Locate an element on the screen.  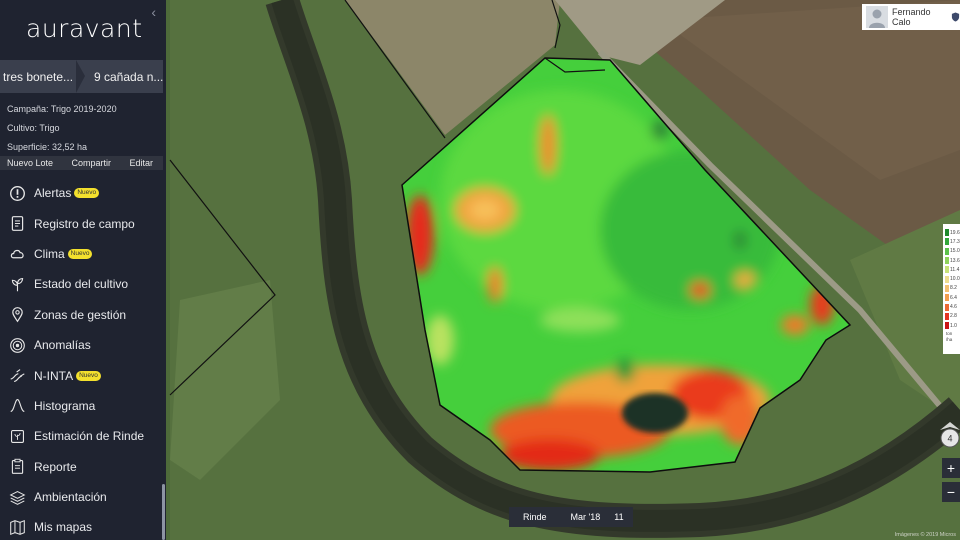
alert-icon is located at coordinates (17, 193).